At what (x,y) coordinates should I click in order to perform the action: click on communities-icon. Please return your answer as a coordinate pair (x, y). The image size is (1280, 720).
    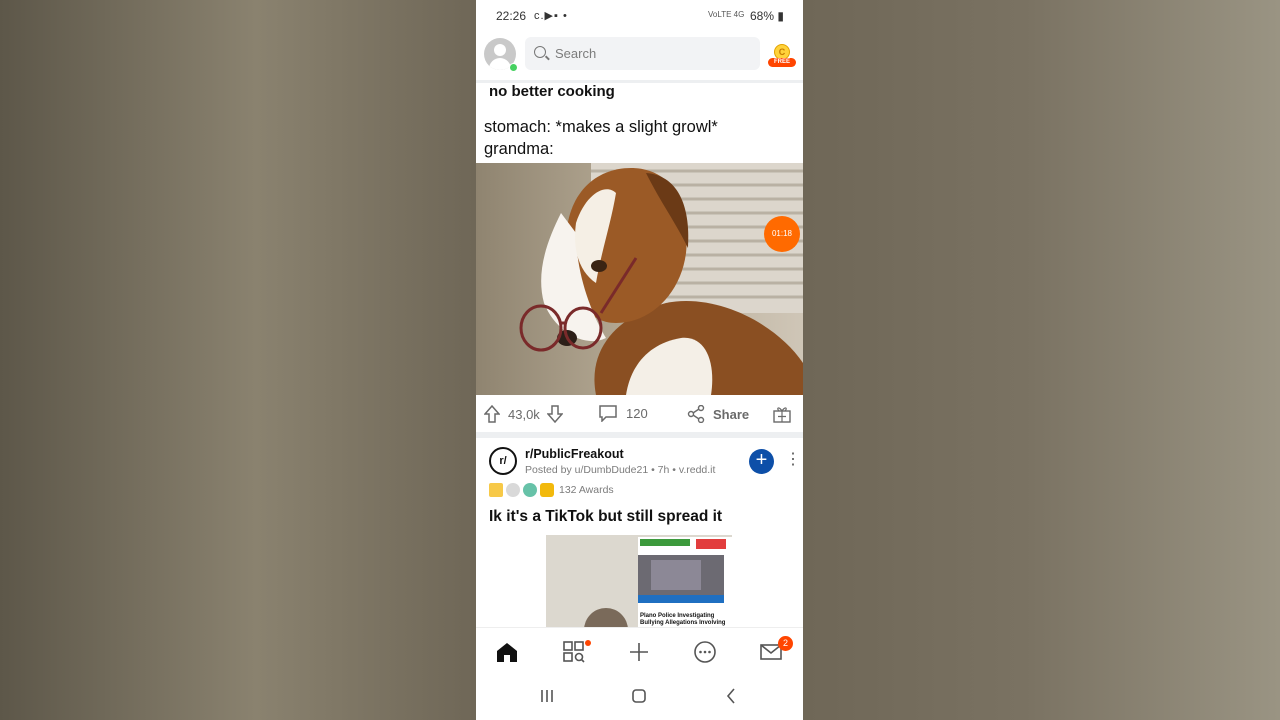
    Looking at the image, I should click on (574, 652).